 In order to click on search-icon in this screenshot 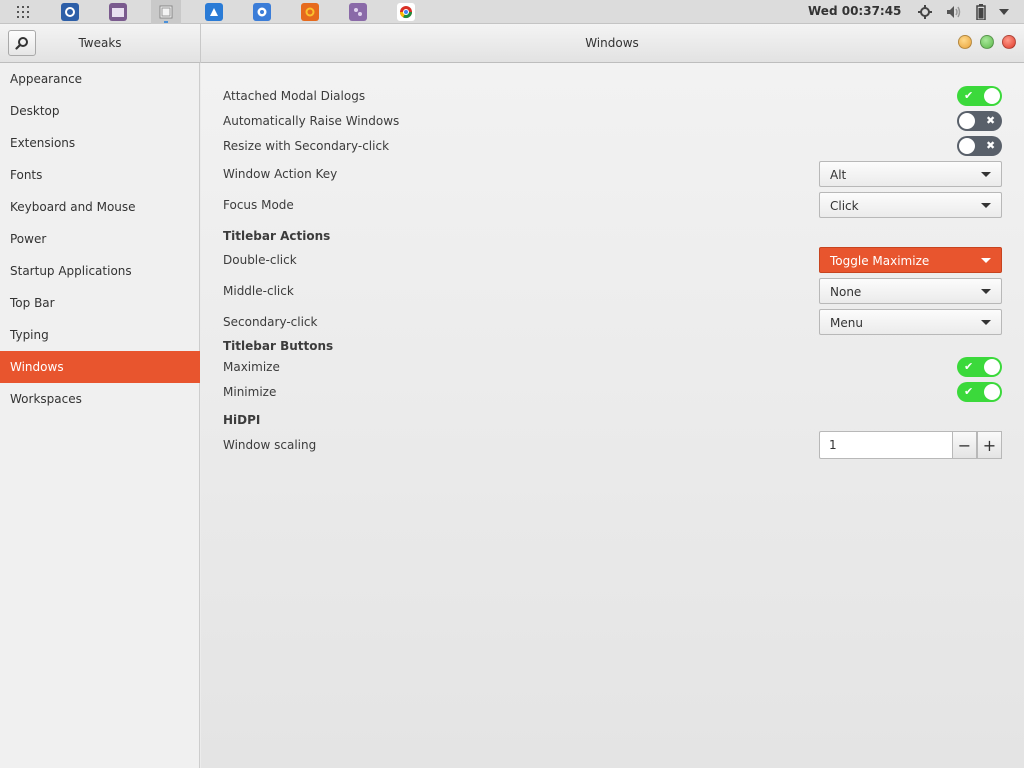, I will do `click(21, 43)`.